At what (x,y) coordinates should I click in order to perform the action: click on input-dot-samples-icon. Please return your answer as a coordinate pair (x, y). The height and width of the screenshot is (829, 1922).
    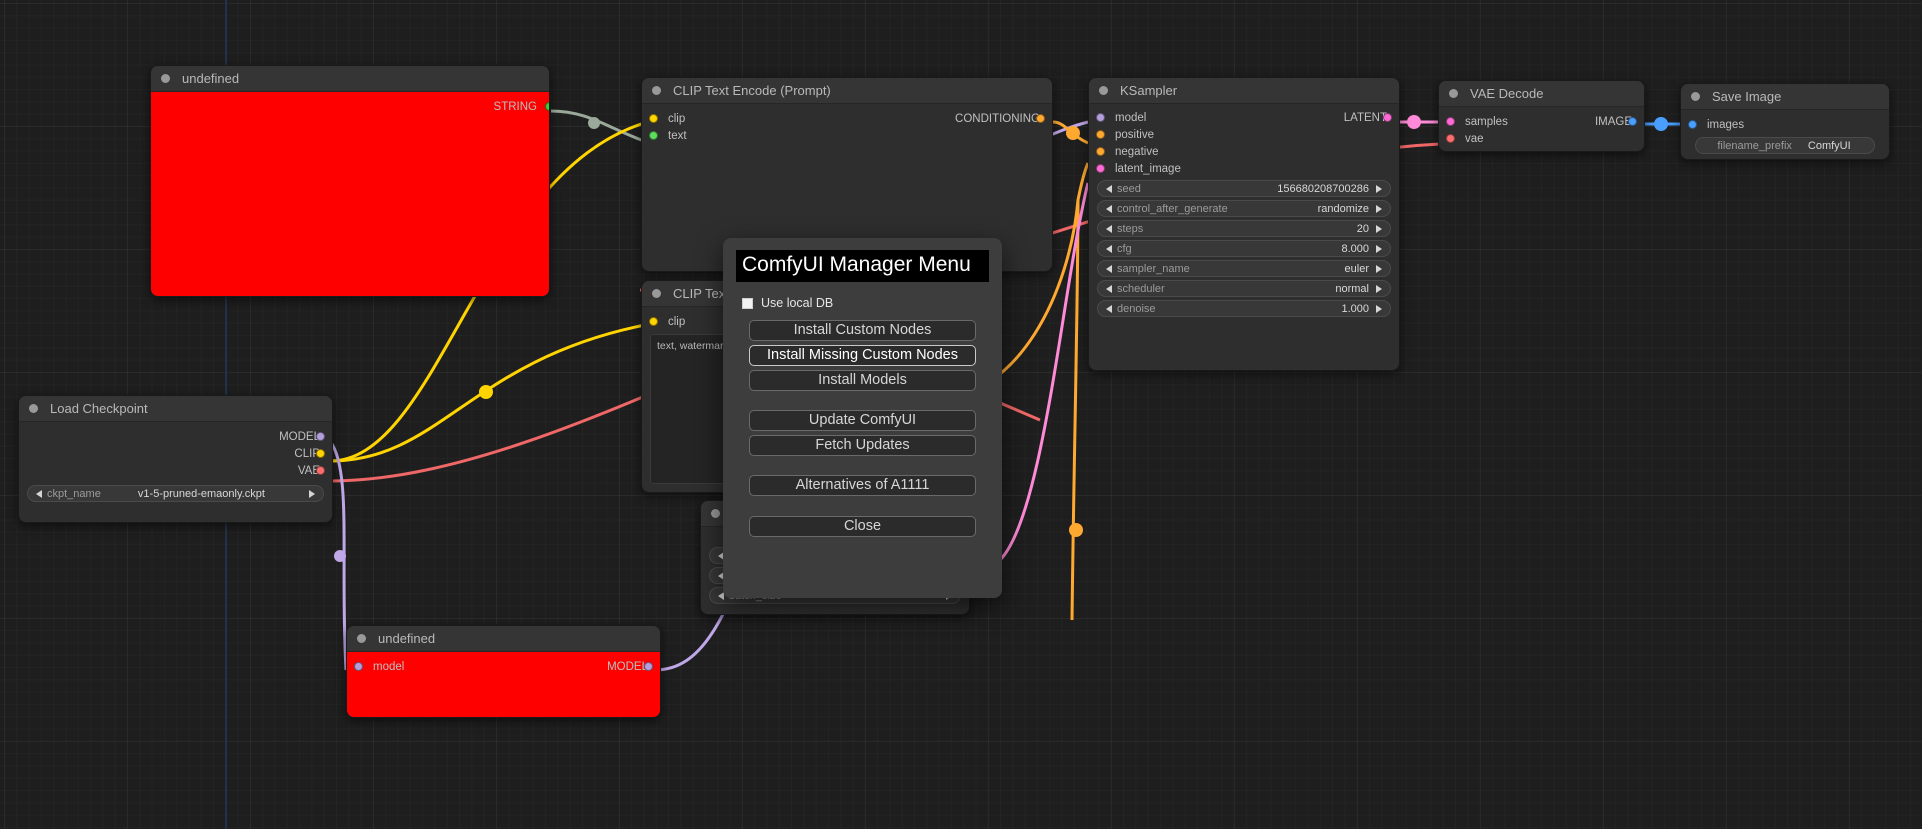
    Looking at the image, I should click on (1450, 121).